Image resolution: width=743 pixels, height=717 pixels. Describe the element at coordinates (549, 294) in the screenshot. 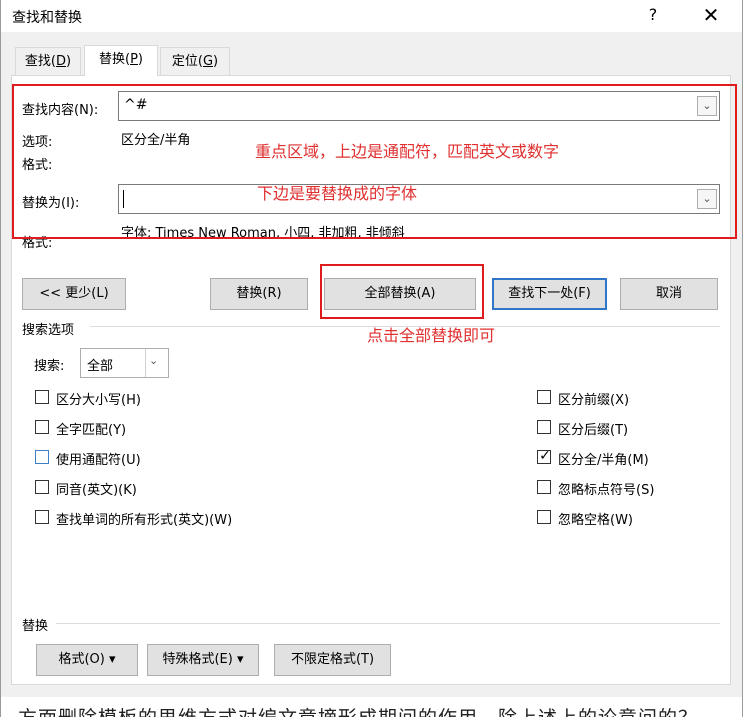

I see `find-next-button: 查找下一处(F)` at that location.